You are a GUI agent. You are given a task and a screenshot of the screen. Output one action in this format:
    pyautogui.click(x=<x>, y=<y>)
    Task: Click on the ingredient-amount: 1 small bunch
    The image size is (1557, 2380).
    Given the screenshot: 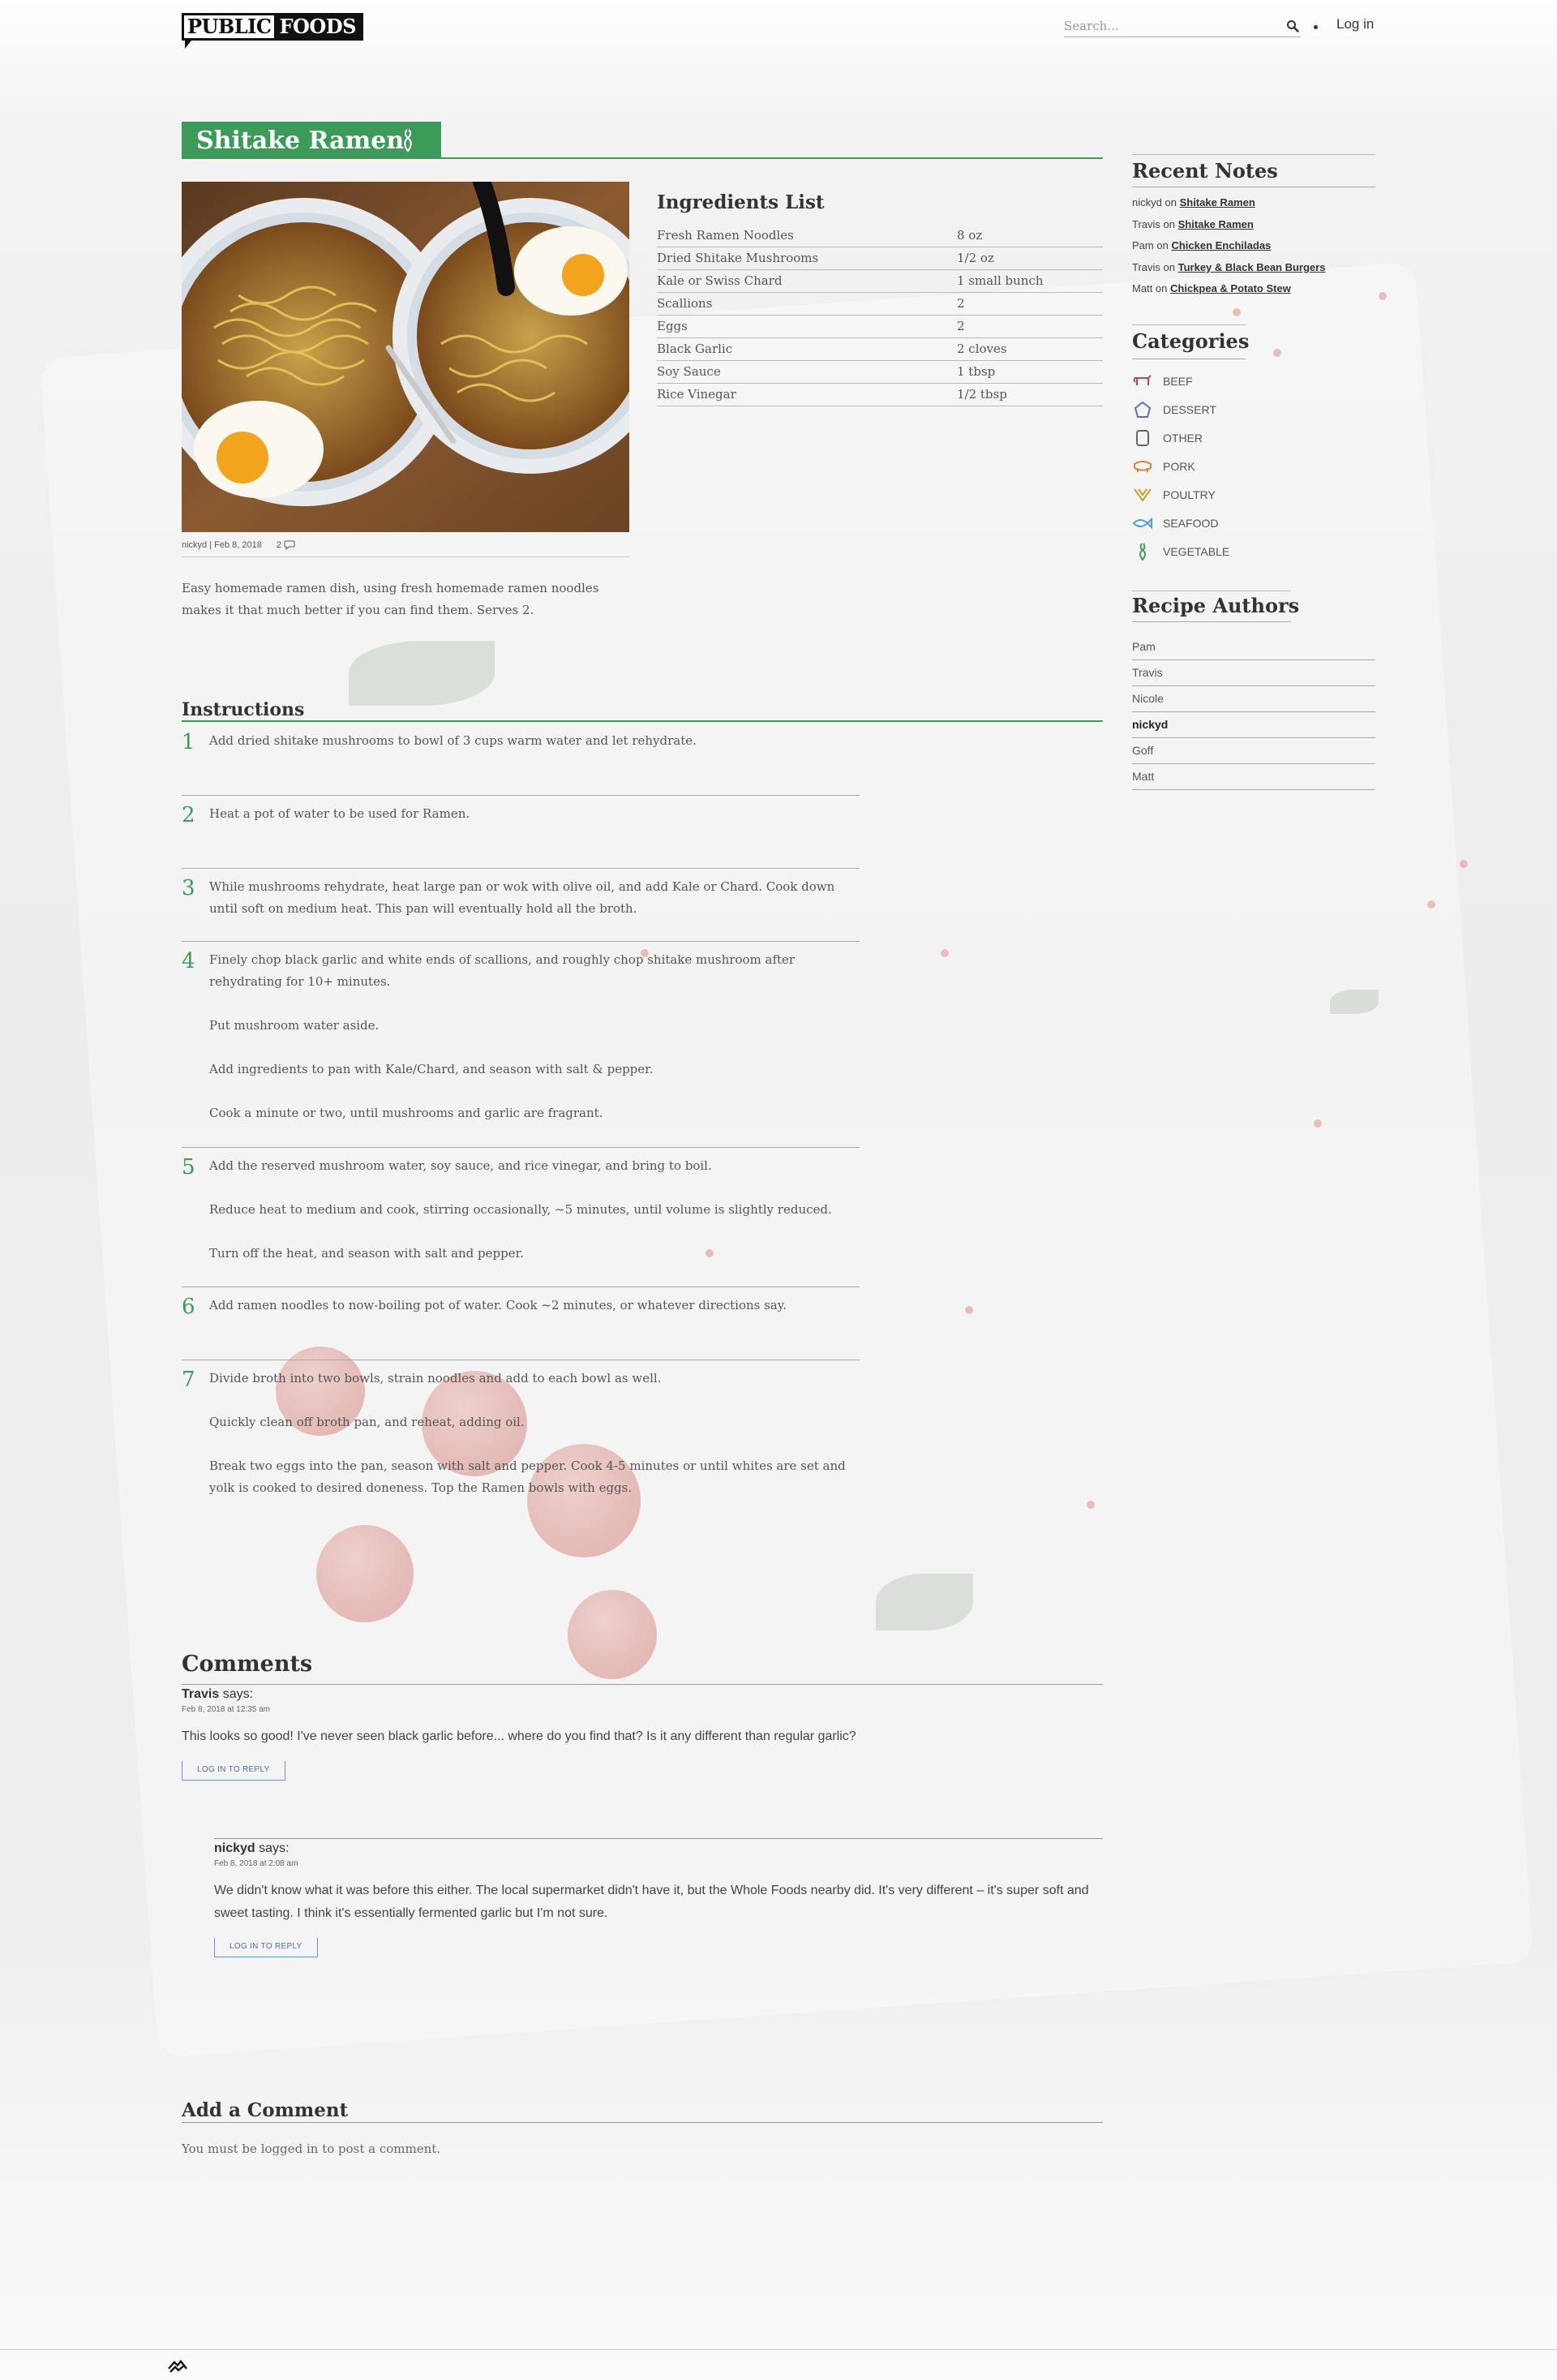 What is the action you would take?
    pyautogui.click(x=1030, y=281)
    